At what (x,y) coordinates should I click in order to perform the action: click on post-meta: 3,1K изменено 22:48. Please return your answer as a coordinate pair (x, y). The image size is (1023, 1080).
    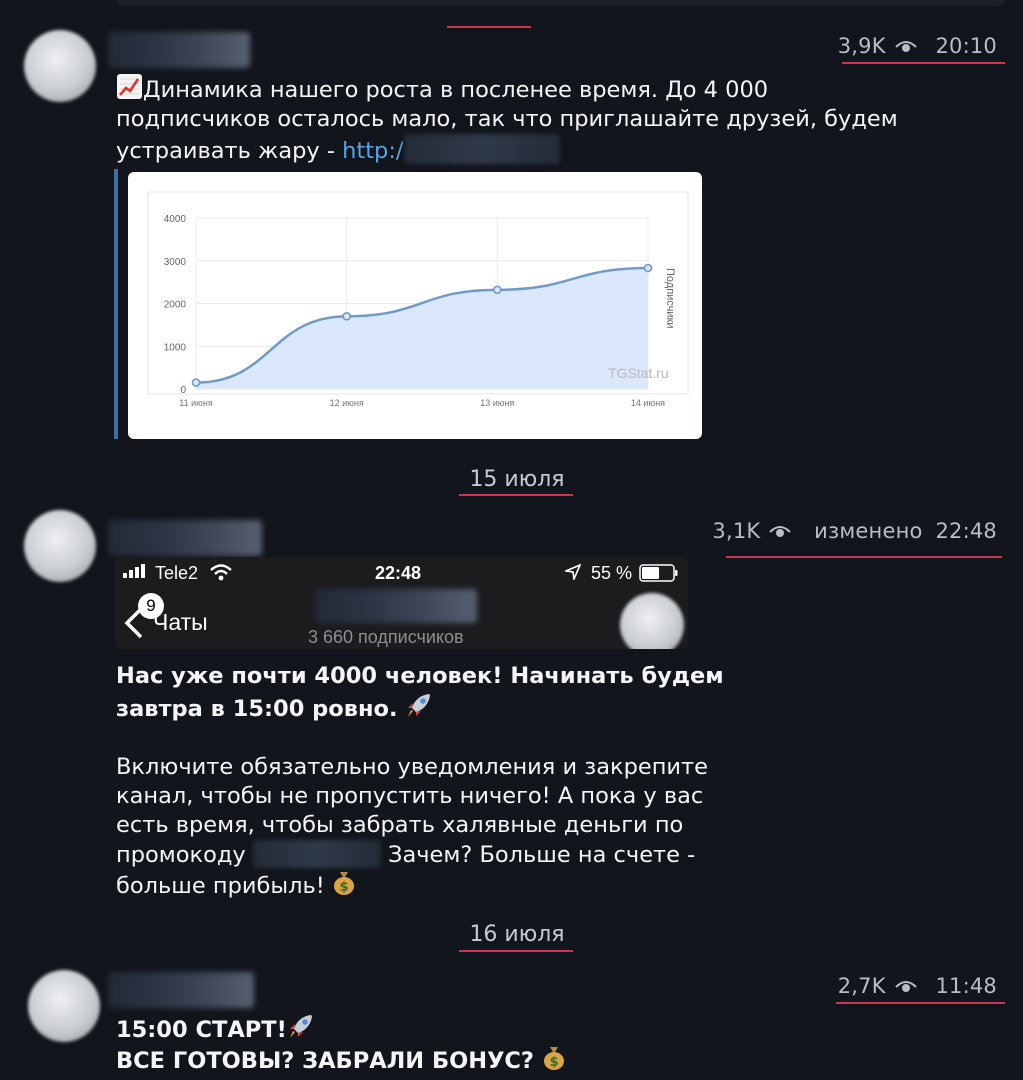
    Looking at the image, I should click on (854, 531).